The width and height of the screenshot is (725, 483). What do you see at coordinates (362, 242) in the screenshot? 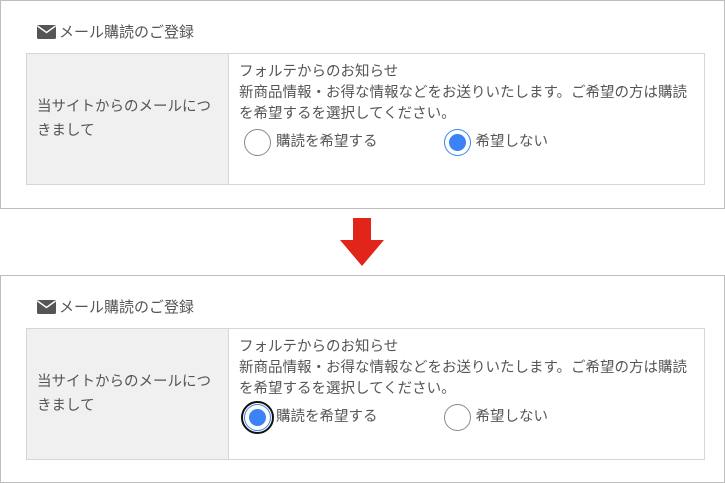
I see `down-arrow-icon` at bounding box center [362, 242].